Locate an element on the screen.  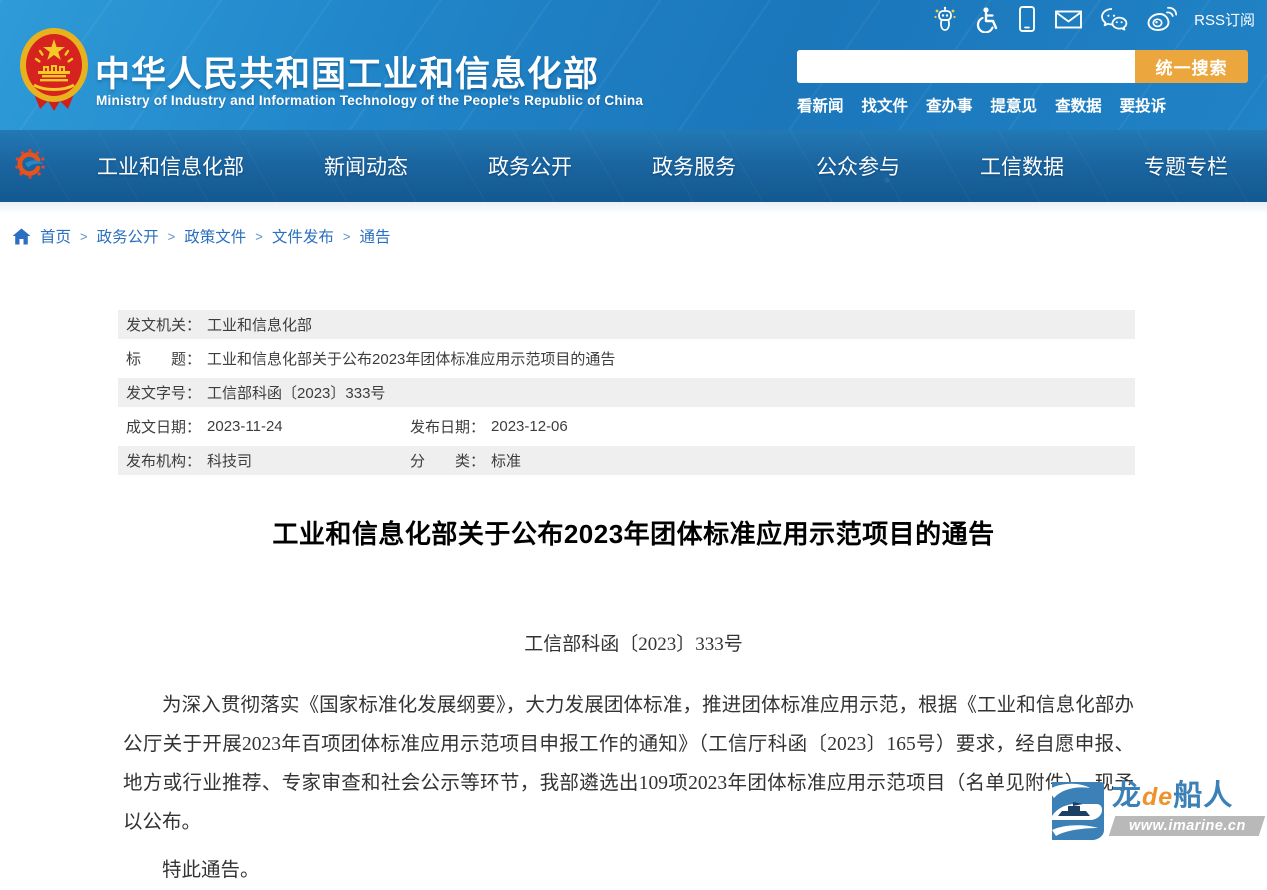
watermark-name-part: 船人 is located at coordinates (1203, 796).